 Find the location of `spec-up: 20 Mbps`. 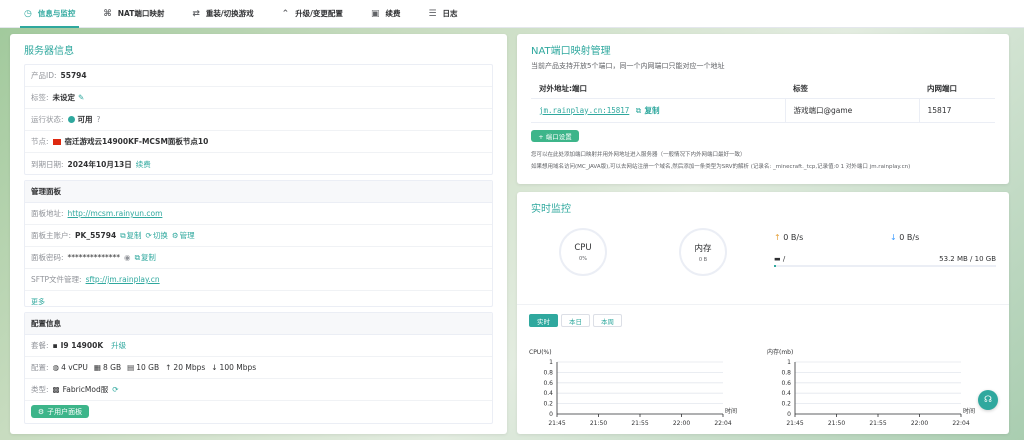

spec-up: 20 Mbps is located at coordinates (189, 367).